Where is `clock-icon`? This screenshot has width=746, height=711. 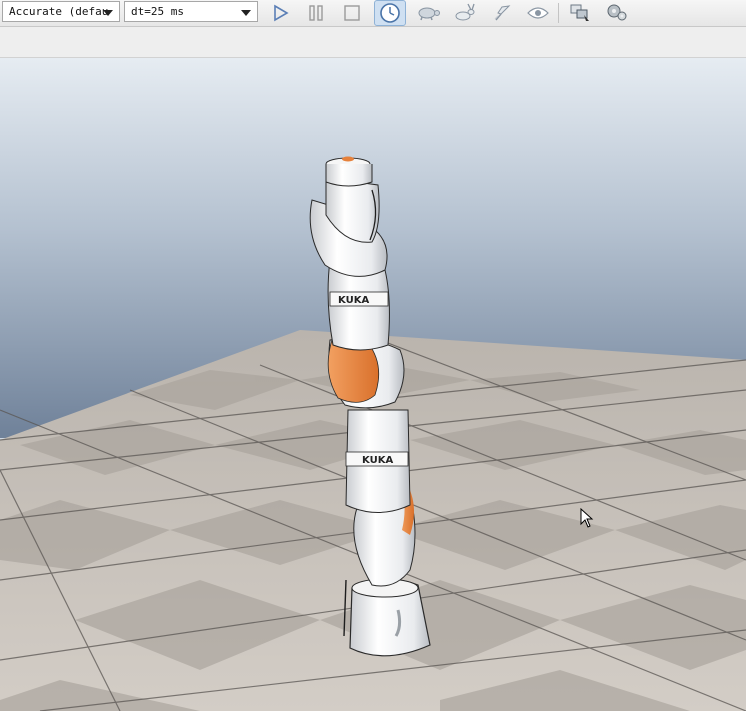 clock-icon is located at coordinates (390, 13).